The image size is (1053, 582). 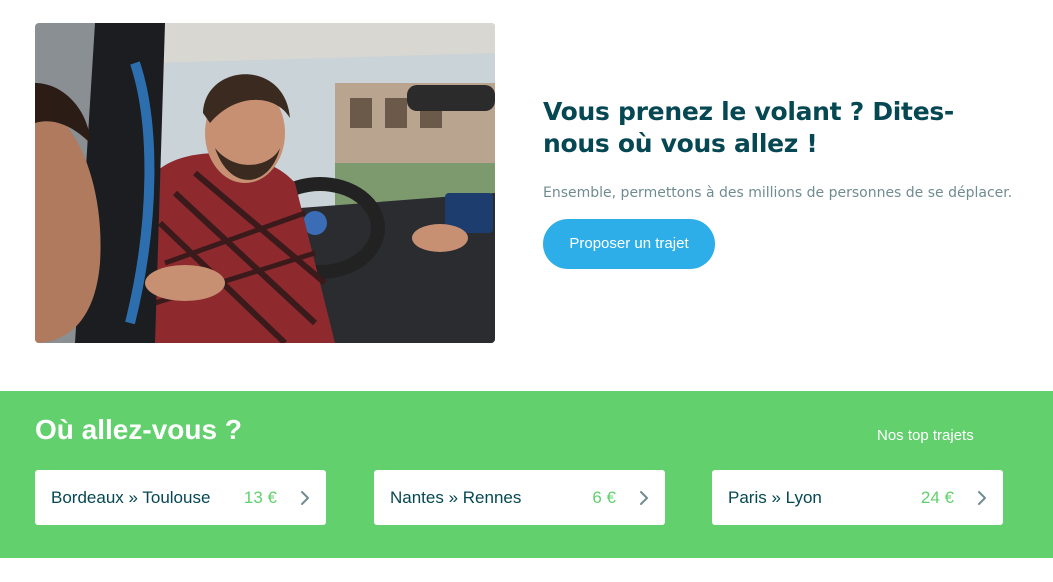 What do you see at coordinates (629, 244) in the screenshot?
I see `offer-ride-button: Proposer un trajet` at bounding box center [629, 244].